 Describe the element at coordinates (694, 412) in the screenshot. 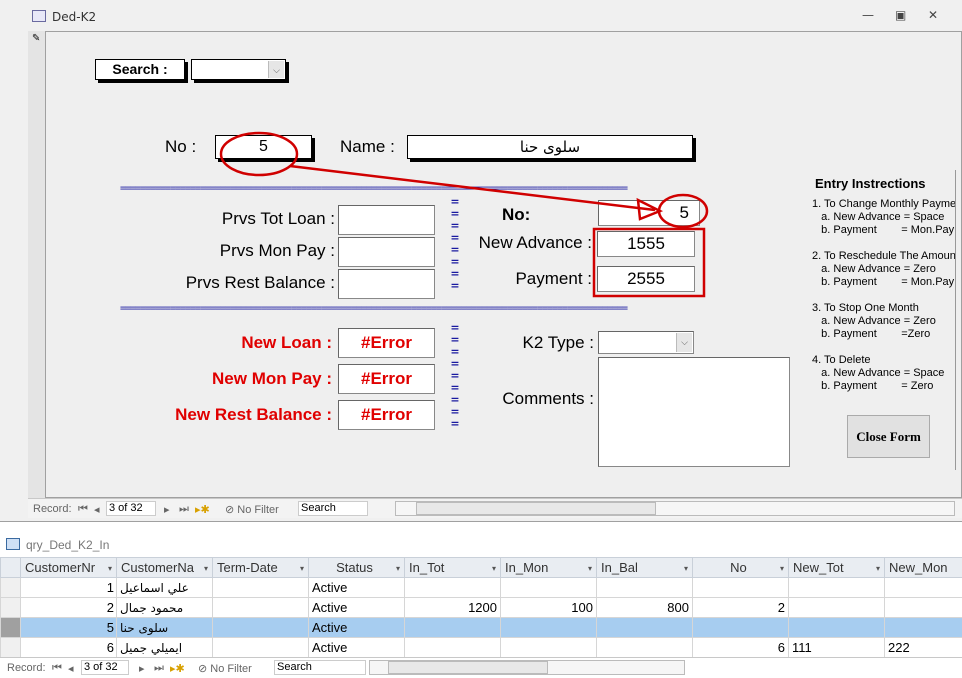

I see `comments-textarea` at that location.